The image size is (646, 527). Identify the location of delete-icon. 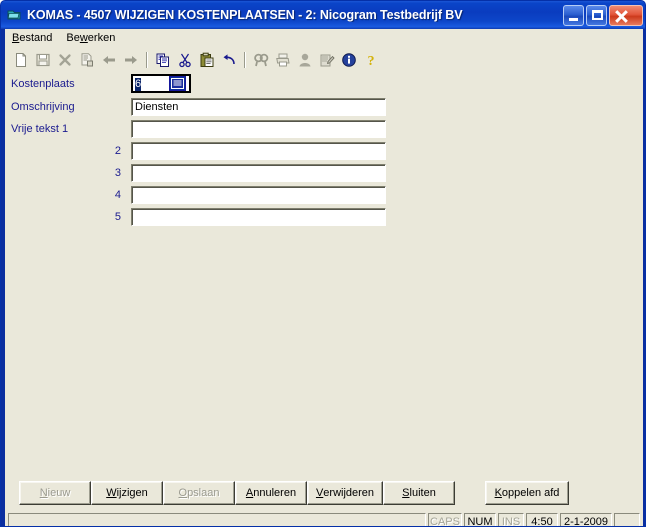
(65, 60).